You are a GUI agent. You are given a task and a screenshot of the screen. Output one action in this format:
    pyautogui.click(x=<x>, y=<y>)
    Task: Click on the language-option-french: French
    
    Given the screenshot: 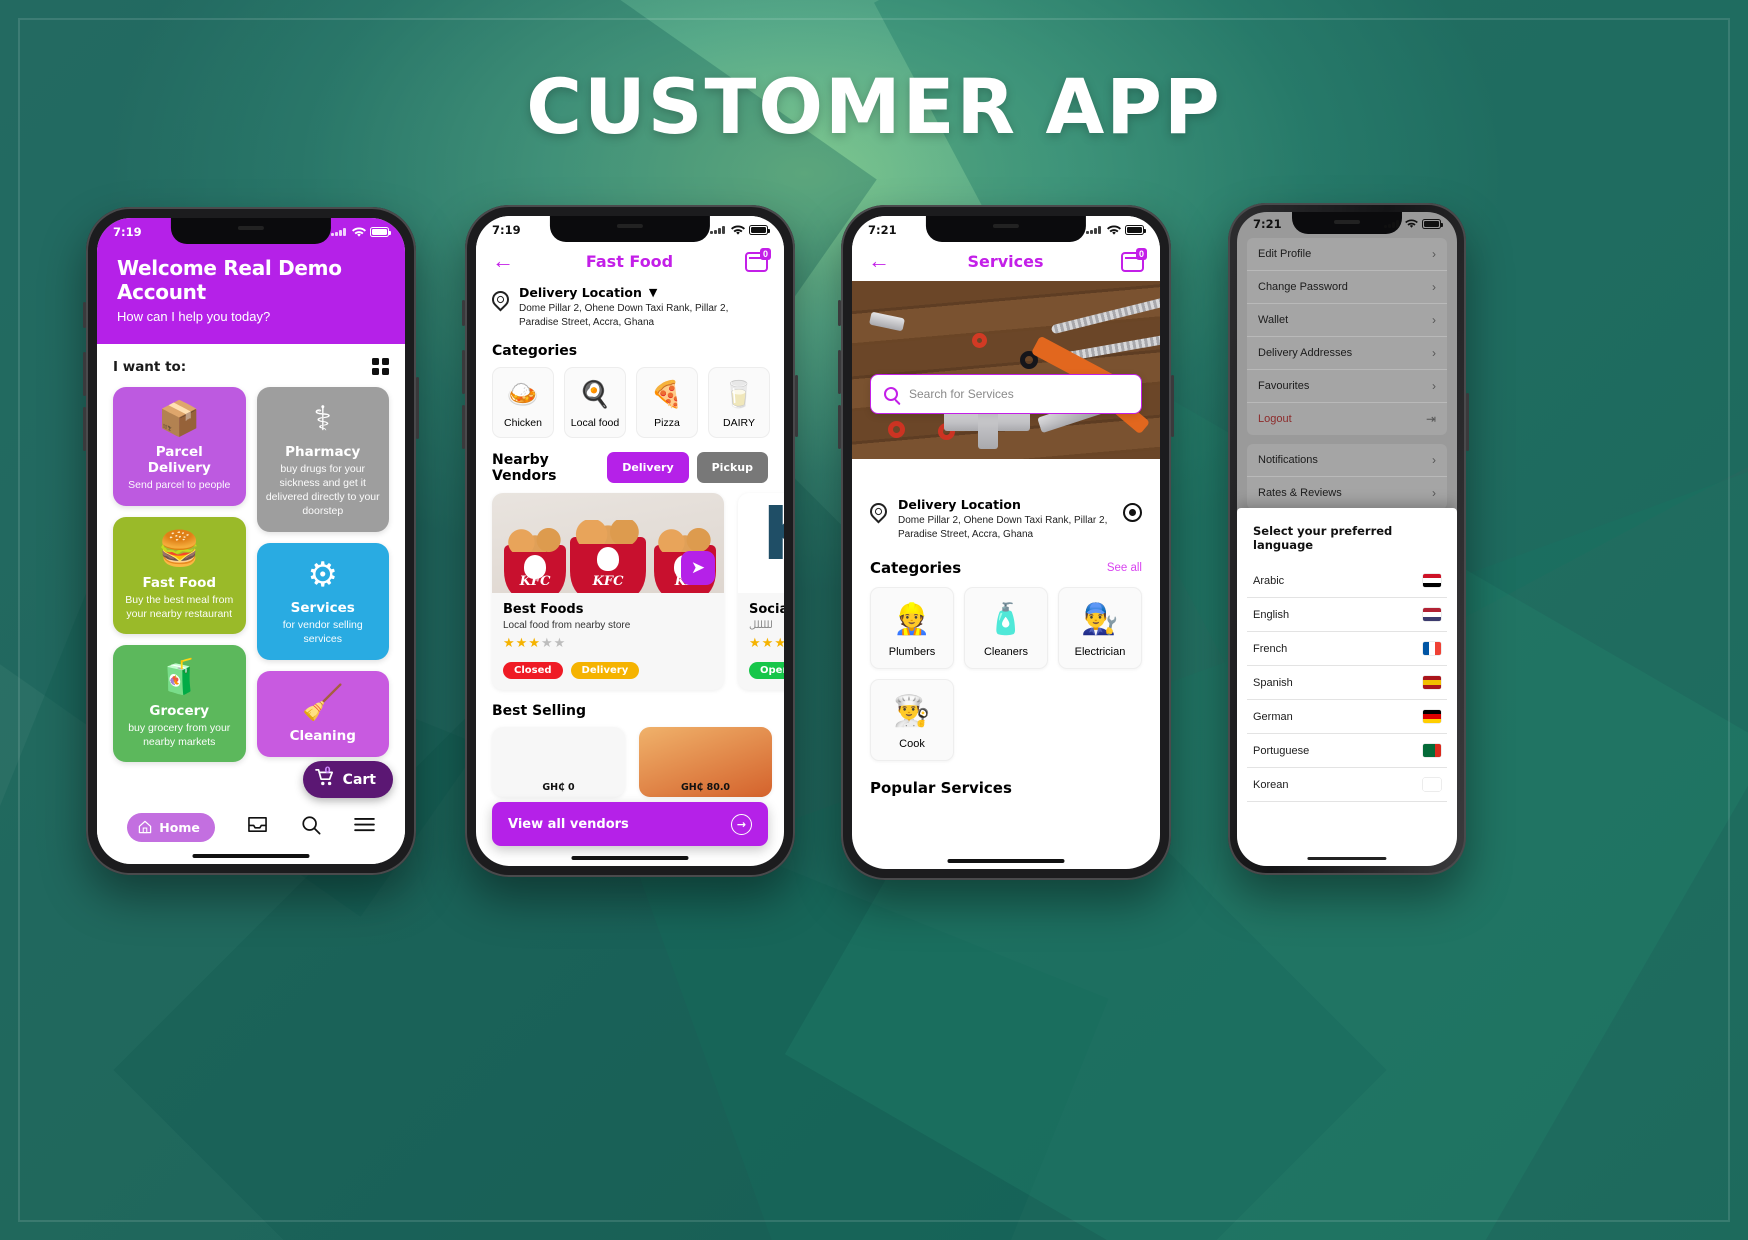 What is the action you would take?
    pyautogui.click(x=1347, y=649)
    